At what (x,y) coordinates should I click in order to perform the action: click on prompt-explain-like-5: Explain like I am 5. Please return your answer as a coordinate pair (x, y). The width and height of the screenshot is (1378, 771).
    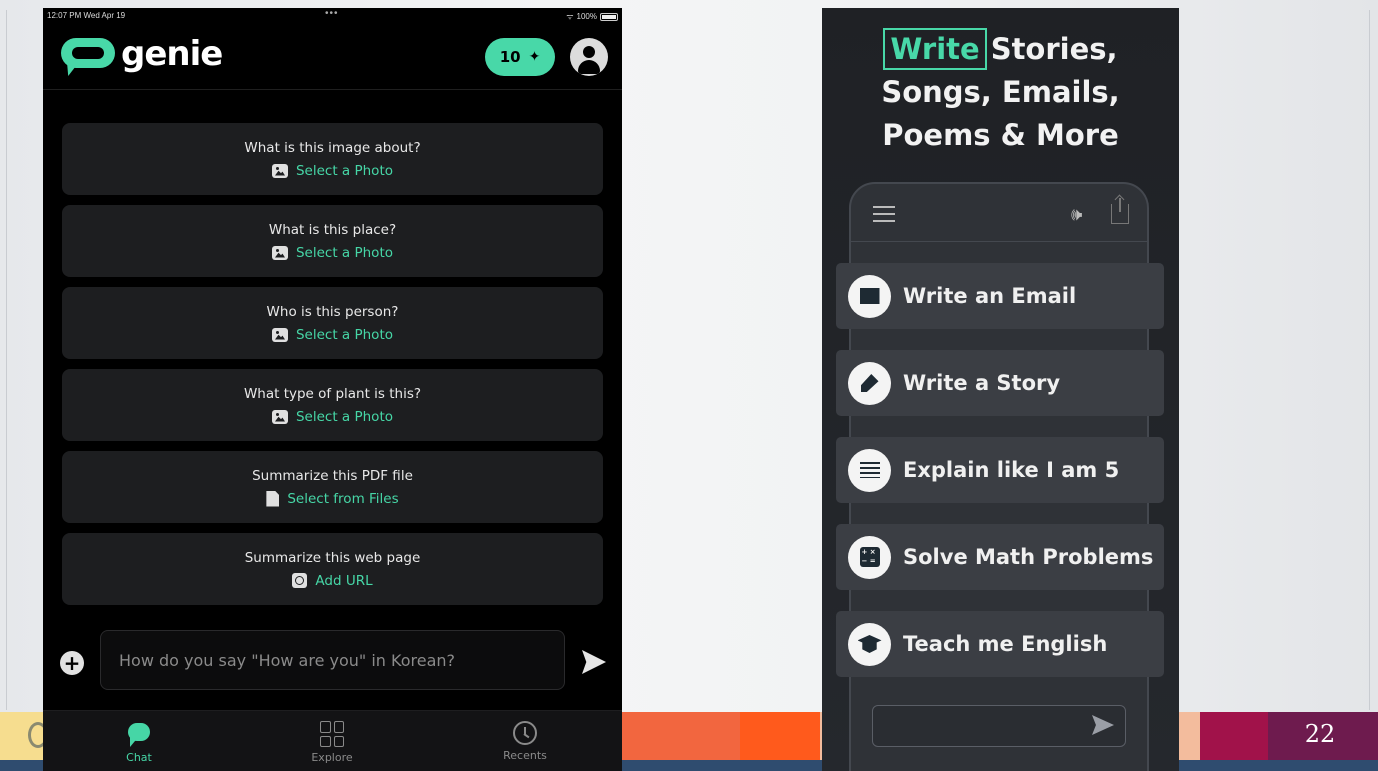
    Looking at the image, I should click on (1000, 470).